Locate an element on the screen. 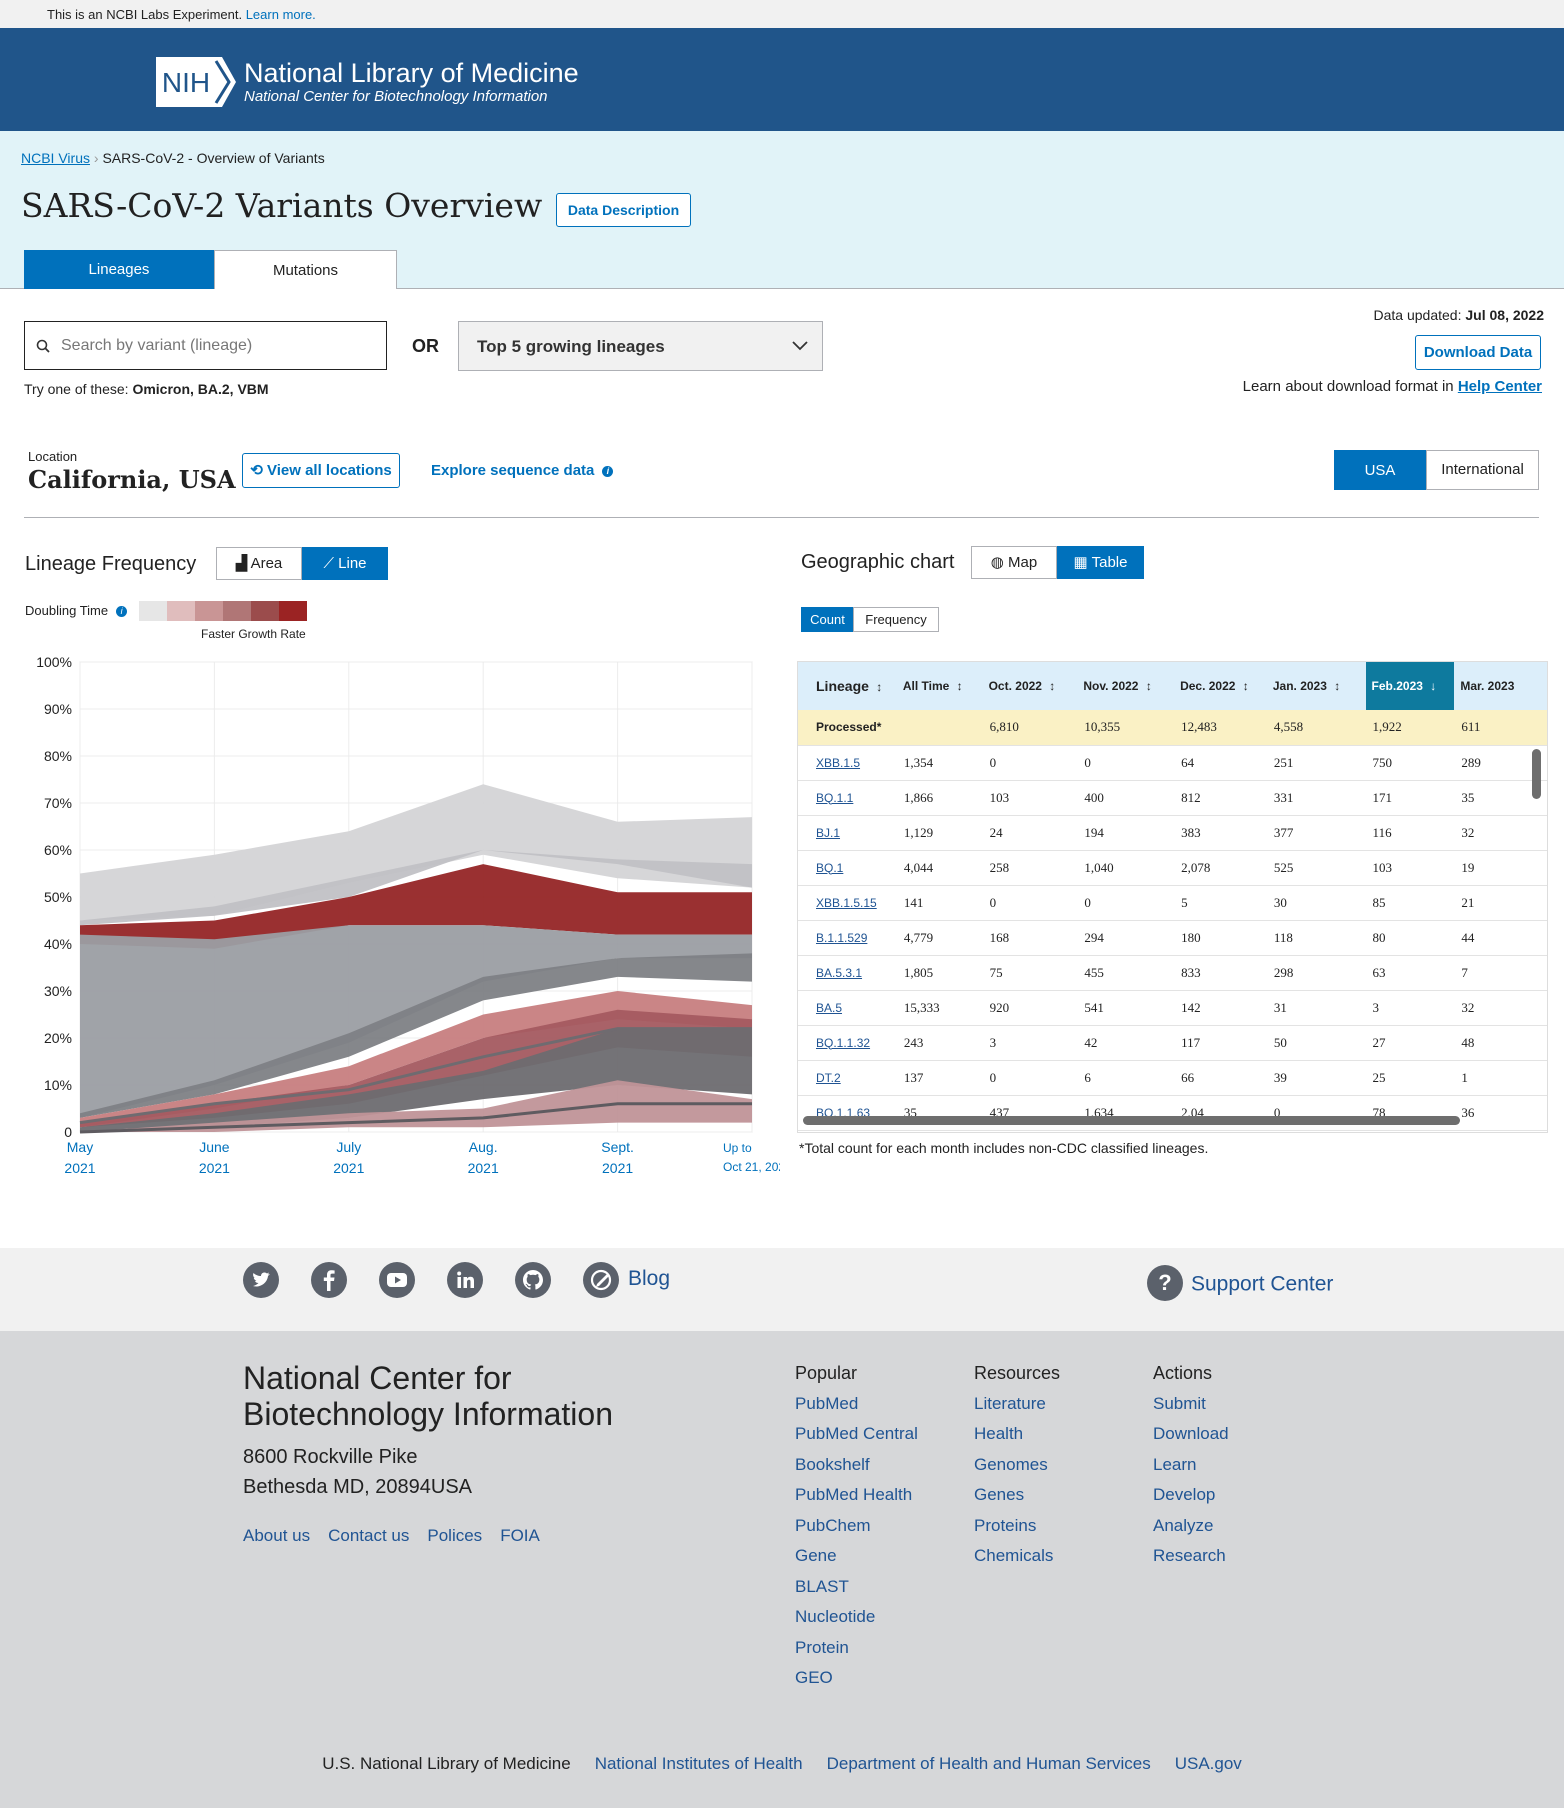  column-header: All Time ↕ is located at coordinates (939, 686).